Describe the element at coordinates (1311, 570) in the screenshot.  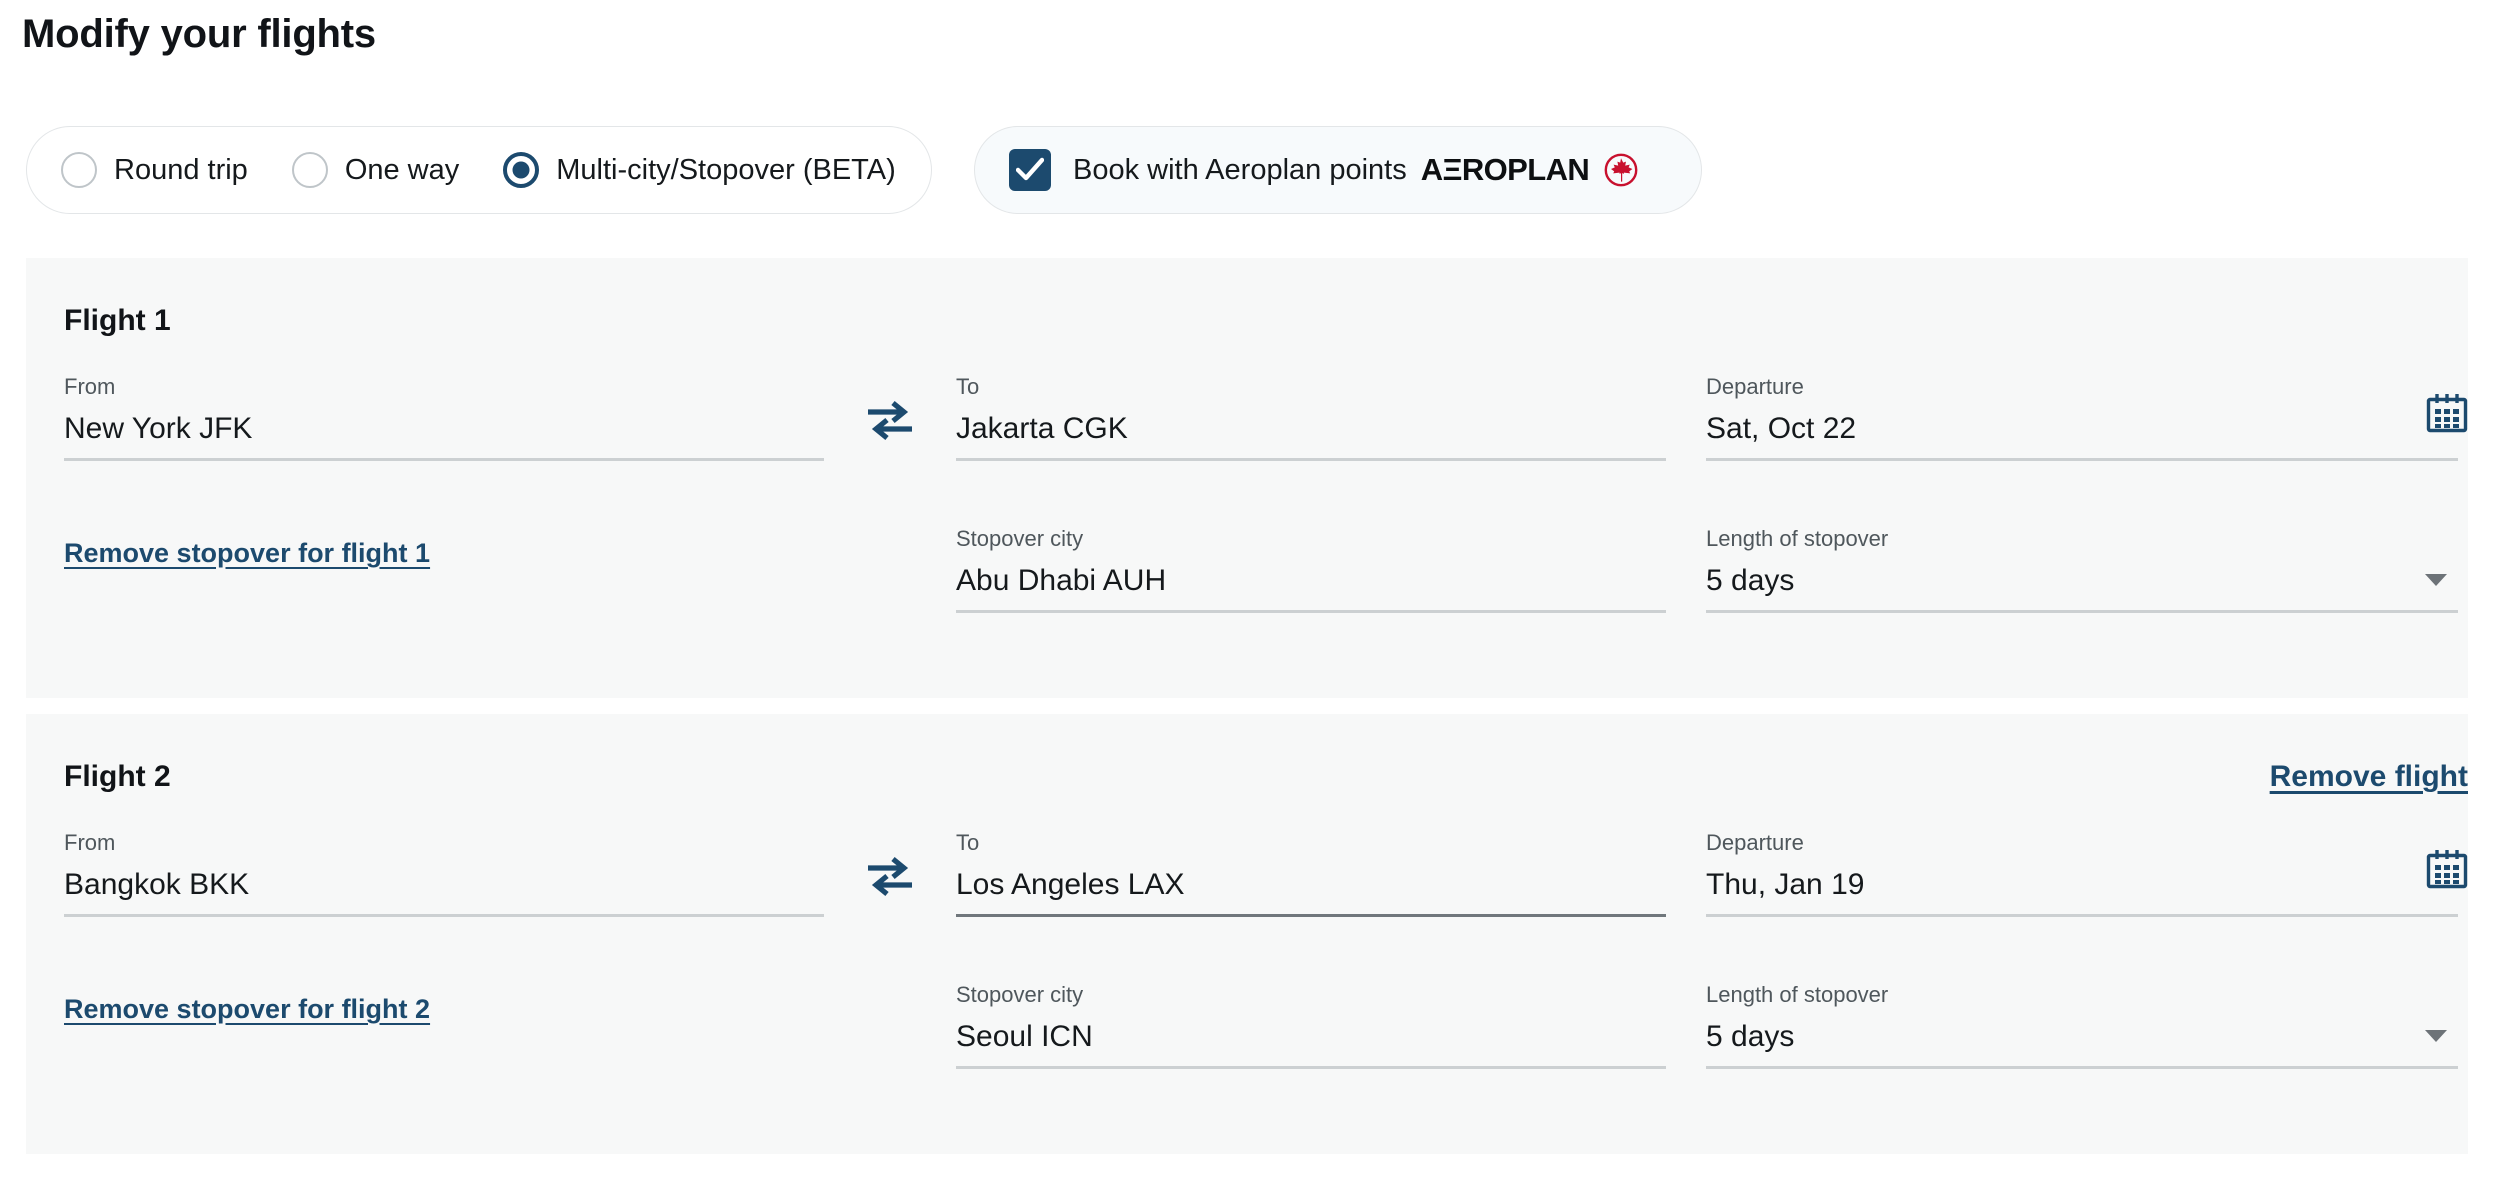
I see `stopover-city-field-1: Stopover city Abu Dhabi AUH` at that location.